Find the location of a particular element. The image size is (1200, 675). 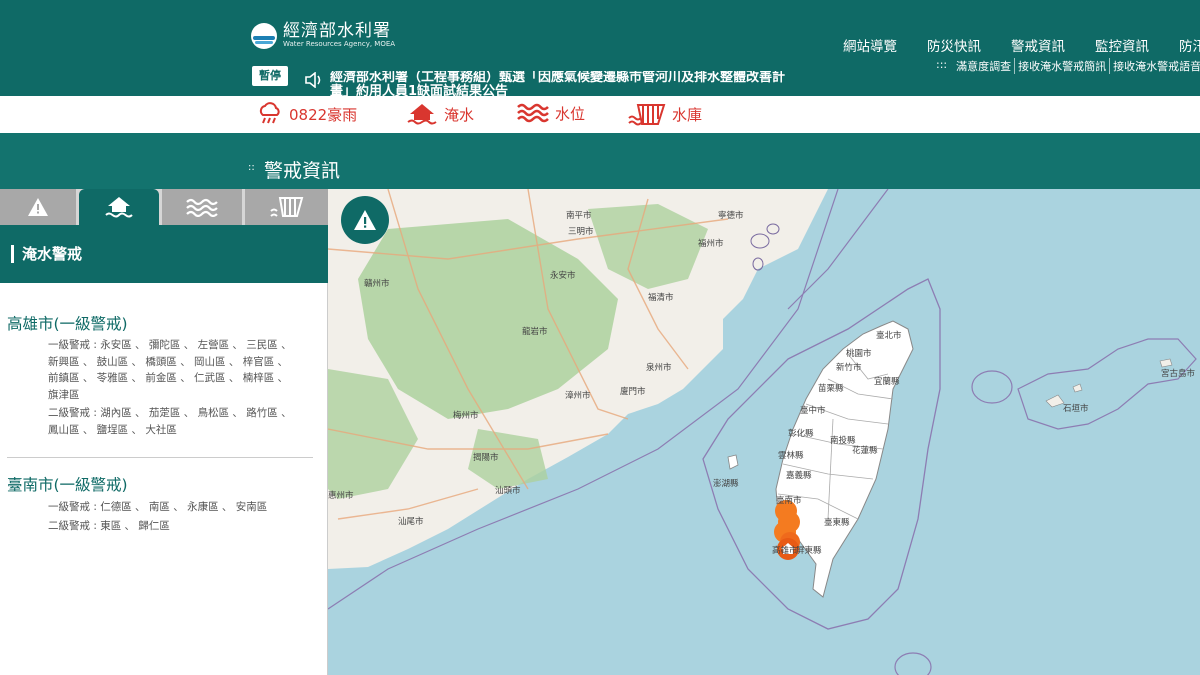

map-label: 石垣市 is located at coordinates (1076, 409).